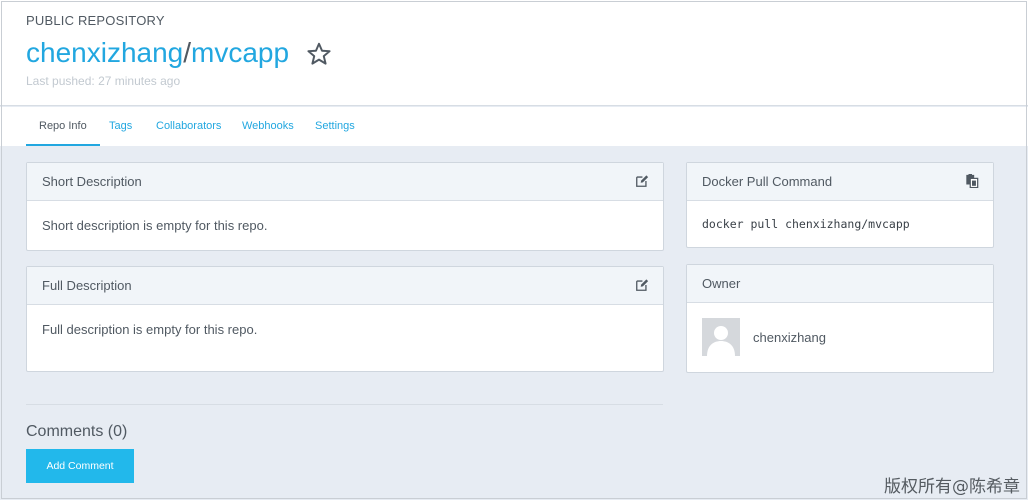 The height and width of the screenshot is (500, 1028). Describe the element at coordinates (840, 182) in the screenshot. I see `docker-pull-header: Docker Pull Command` at that location.